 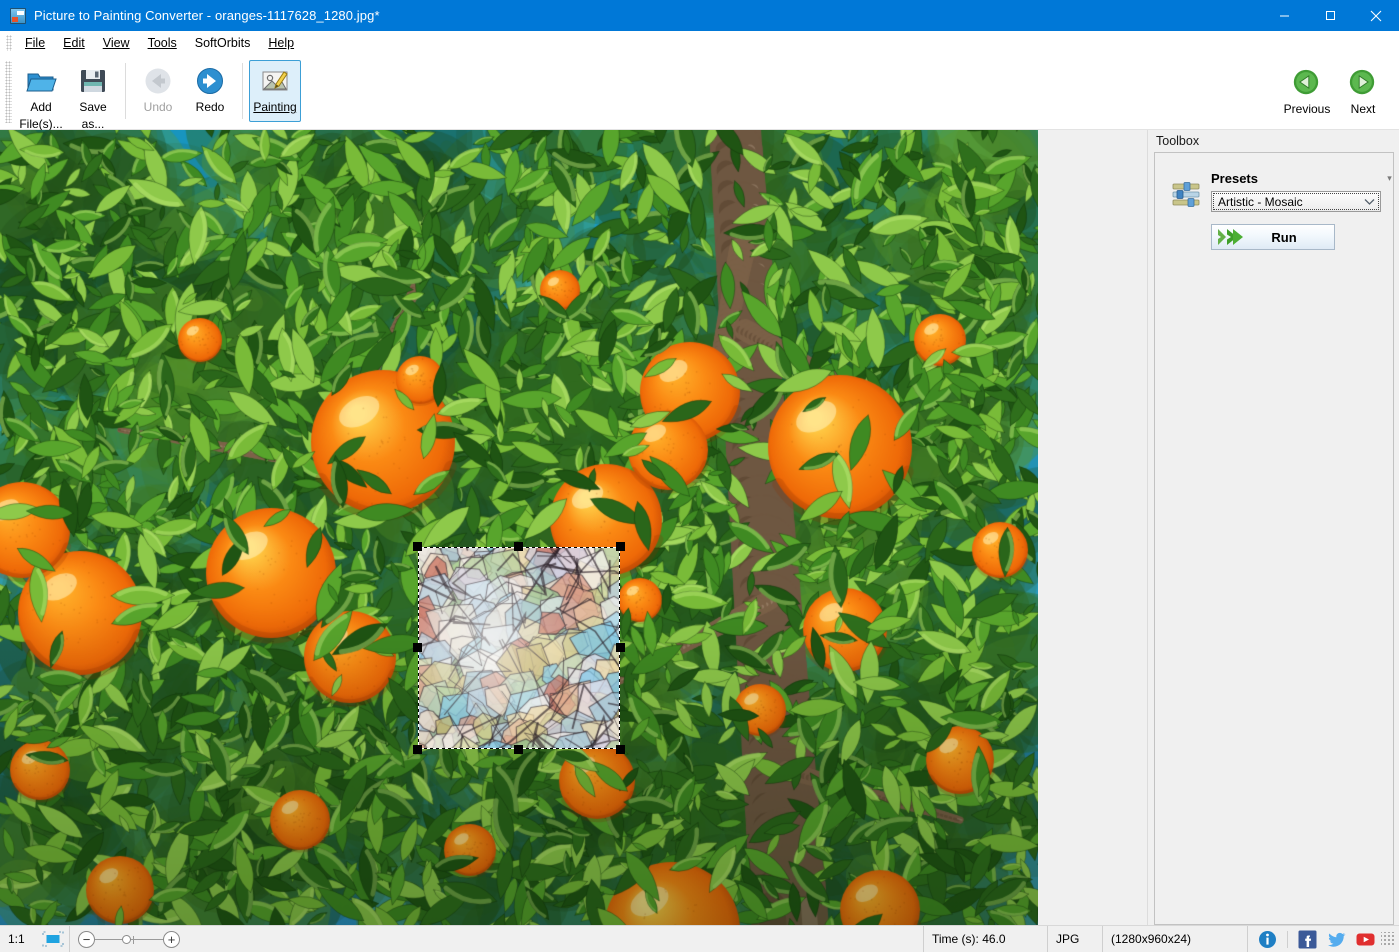 I want to click on save-as-label-1: Save, so click(x=93, y=107).